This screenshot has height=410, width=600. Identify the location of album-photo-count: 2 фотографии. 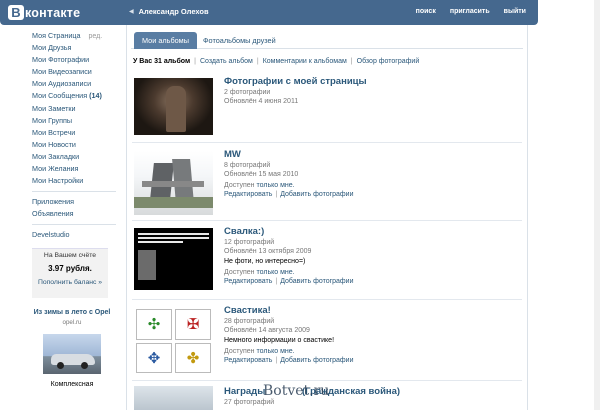
(247, 92).